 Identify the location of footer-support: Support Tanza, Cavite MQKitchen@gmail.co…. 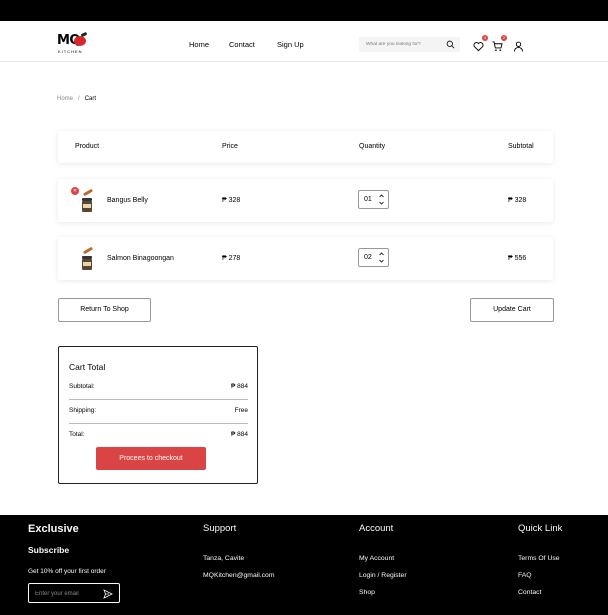
(239, 551).